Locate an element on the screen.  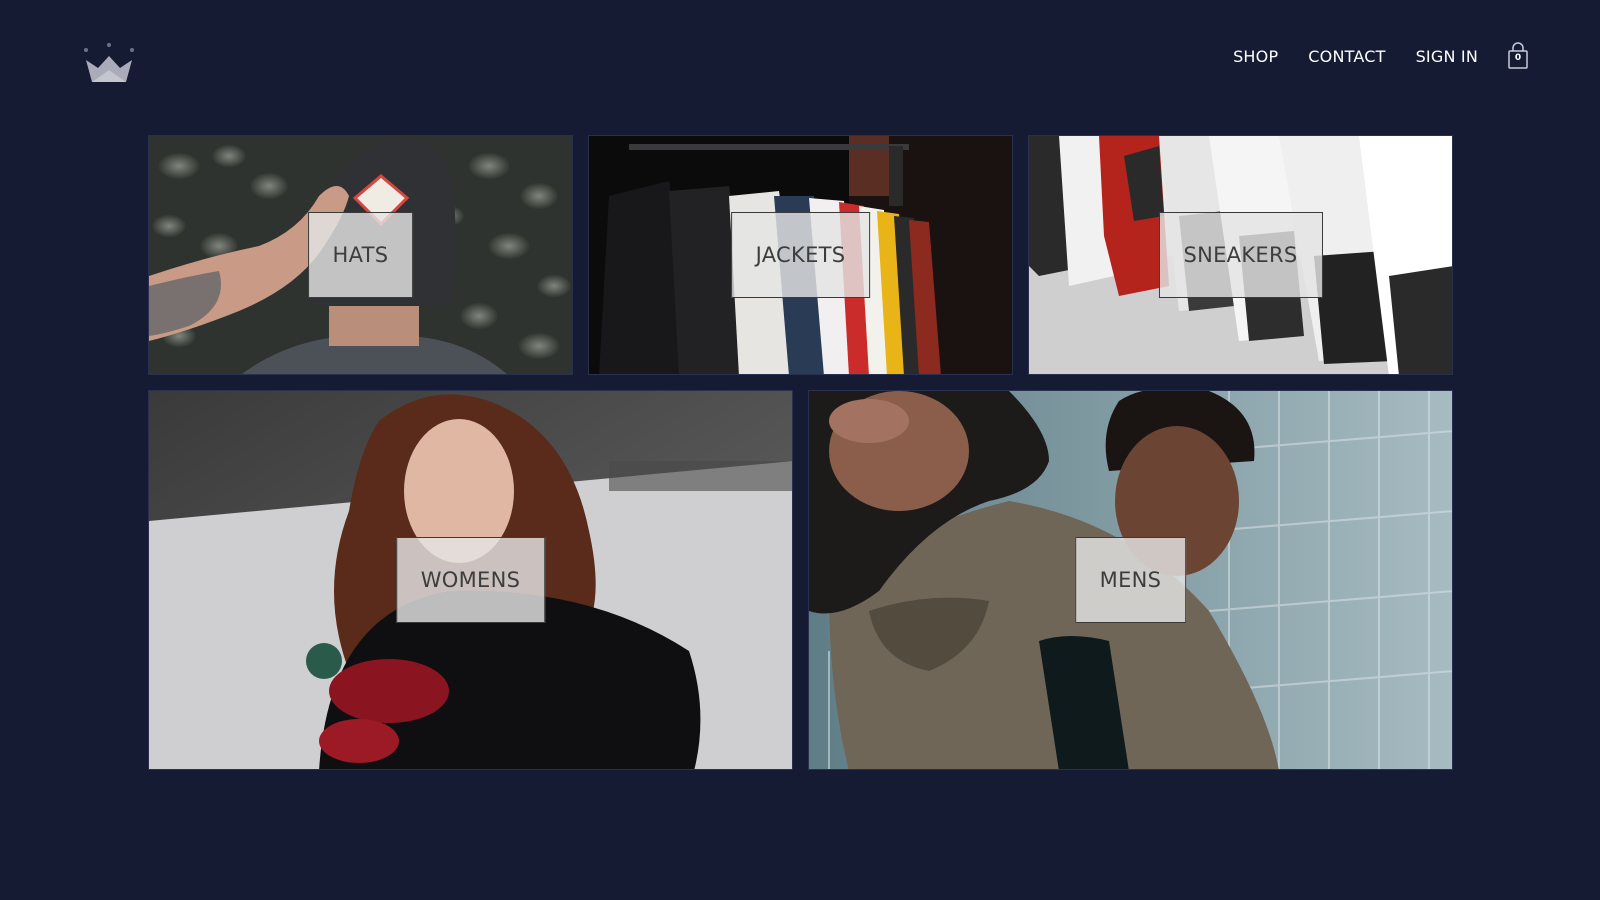
category-tile-sneakers: SNEAKERS is located at coordinates (1240, 255).